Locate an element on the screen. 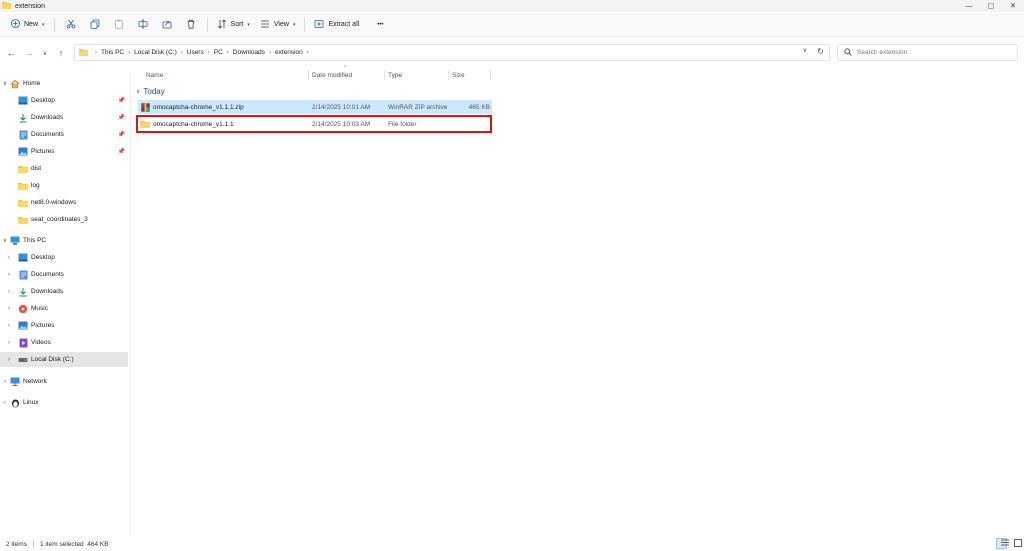  breadcrumb-this-pc: This PC › is located at coordinates (117, 52).